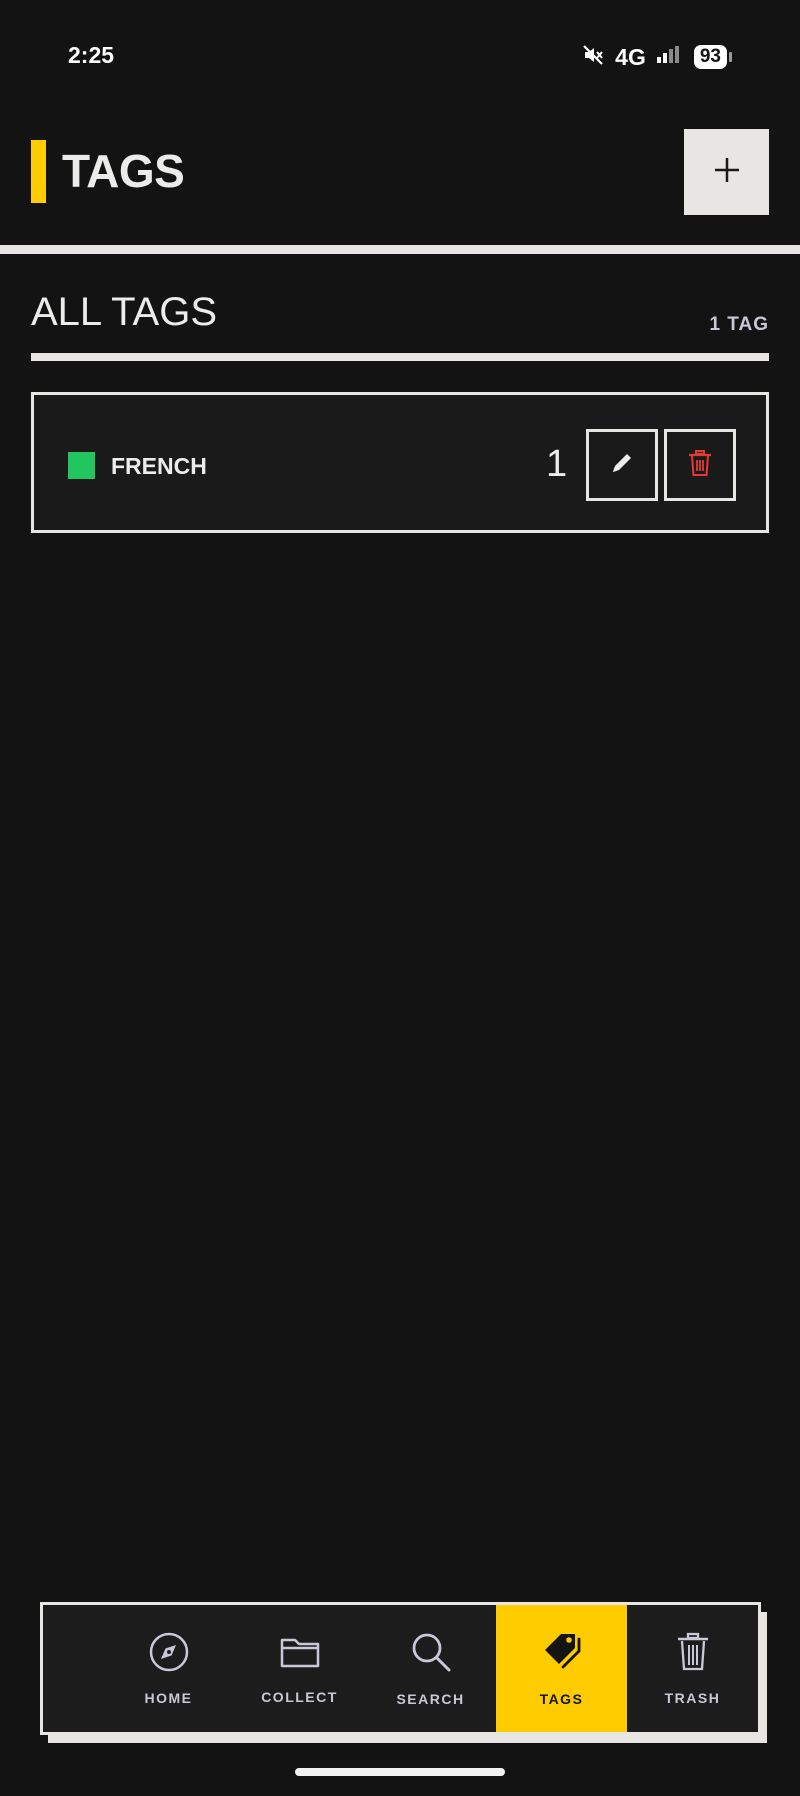 The width and height of the screenshot is (800, 1796). I want to click on nav-item-home: HOME, so click(168, 1668).